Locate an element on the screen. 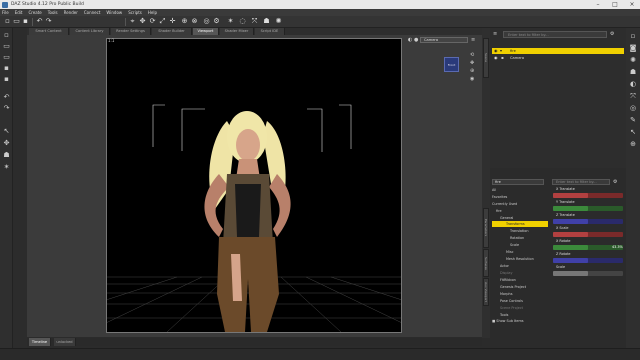  merge-icon: ▭ is located at coordinates (6, 57).